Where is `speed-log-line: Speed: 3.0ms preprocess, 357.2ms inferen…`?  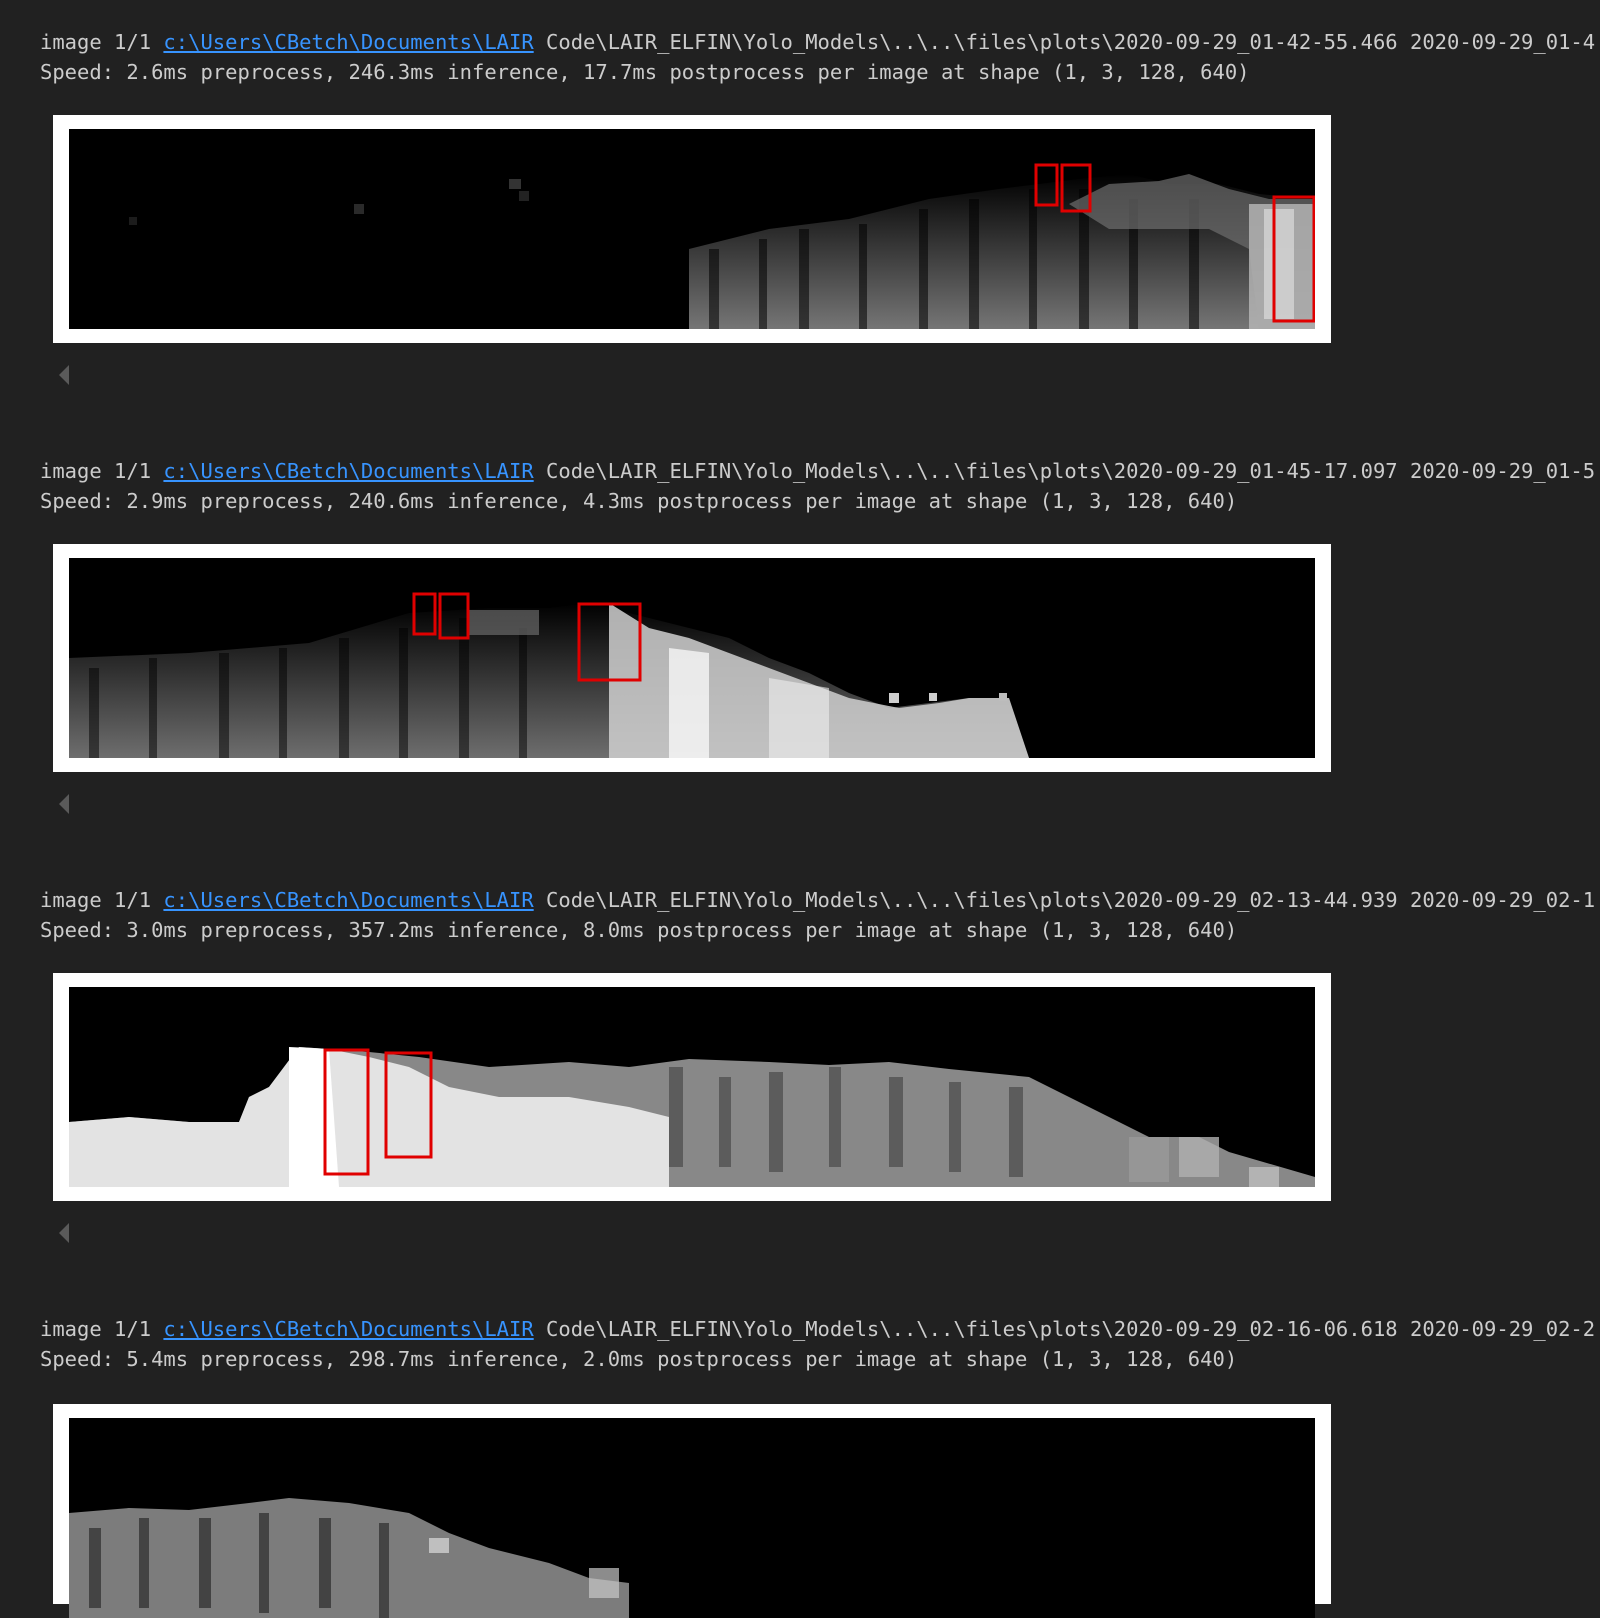 speed-log-line: Speed: 3.0ms preprocess, 357.2ms inferen… is located at coordinates (639, 930).